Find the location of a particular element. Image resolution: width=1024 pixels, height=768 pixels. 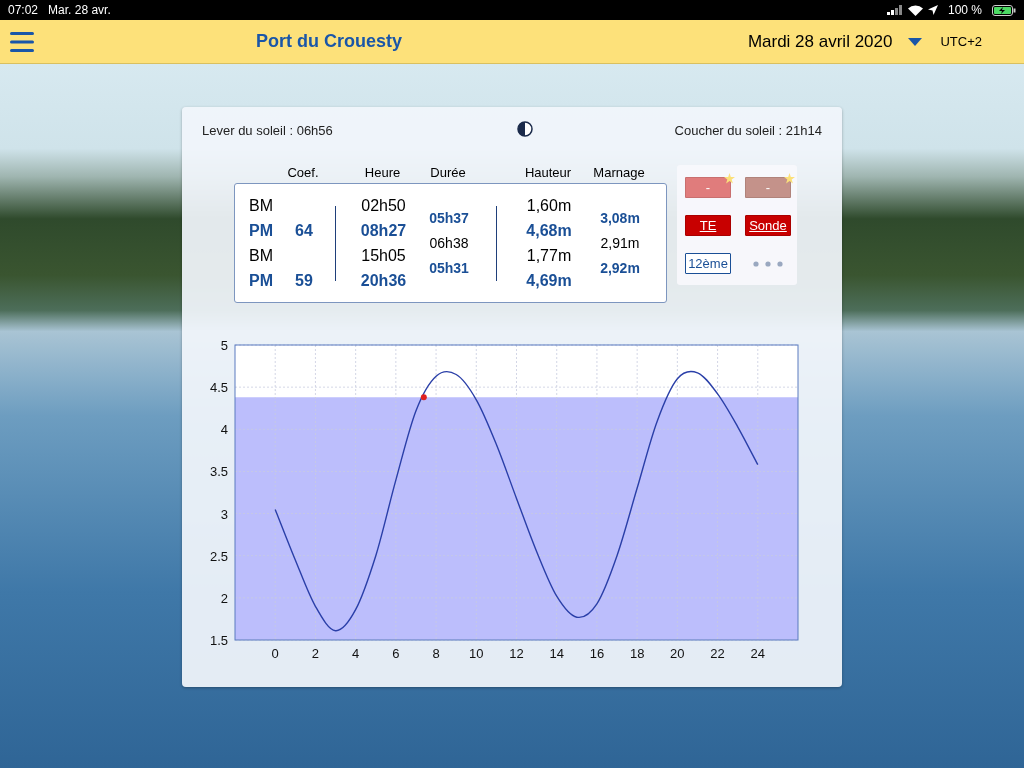

clock-time: 07:02 is located at coordinates (23, 10).